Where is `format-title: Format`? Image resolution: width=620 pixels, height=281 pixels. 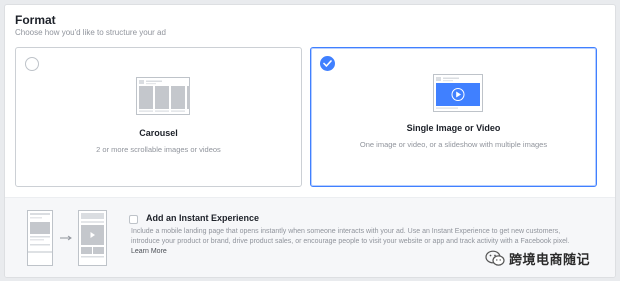
format-title: Format is located at coordinates (35, 20).